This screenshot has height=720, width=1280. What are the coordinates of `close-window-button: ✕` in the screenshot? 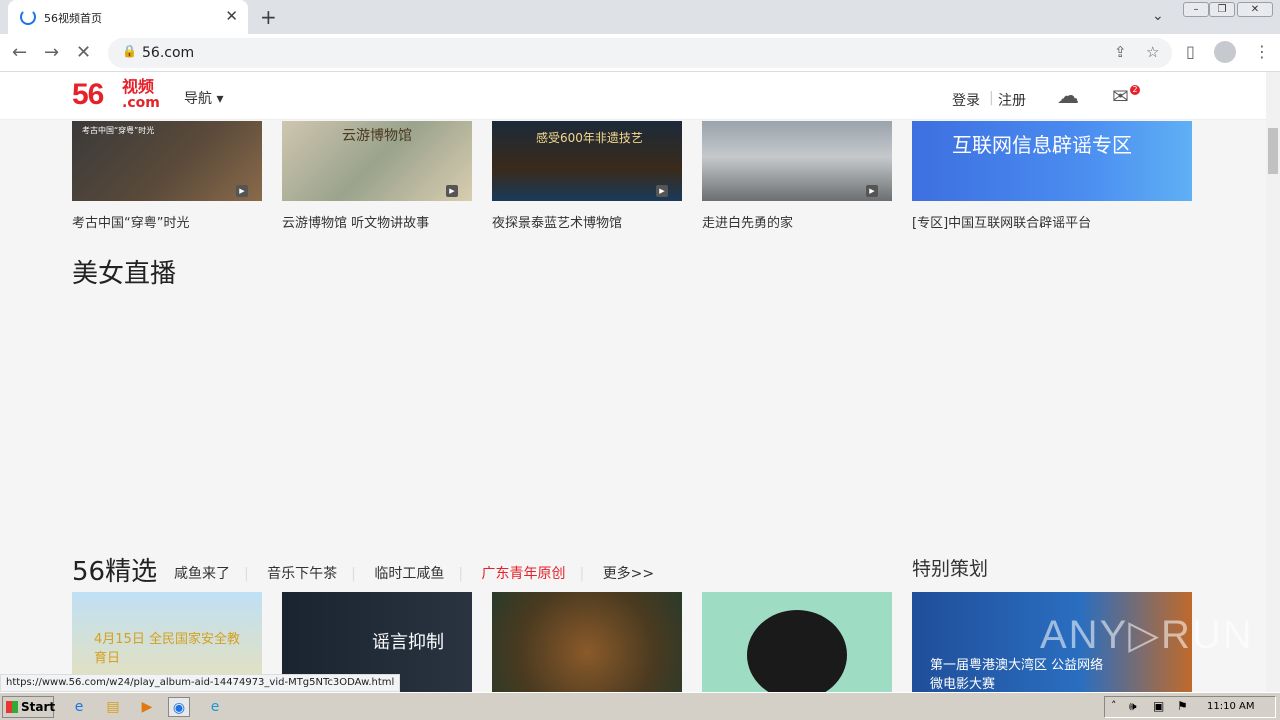 It's located at (1255, 9).